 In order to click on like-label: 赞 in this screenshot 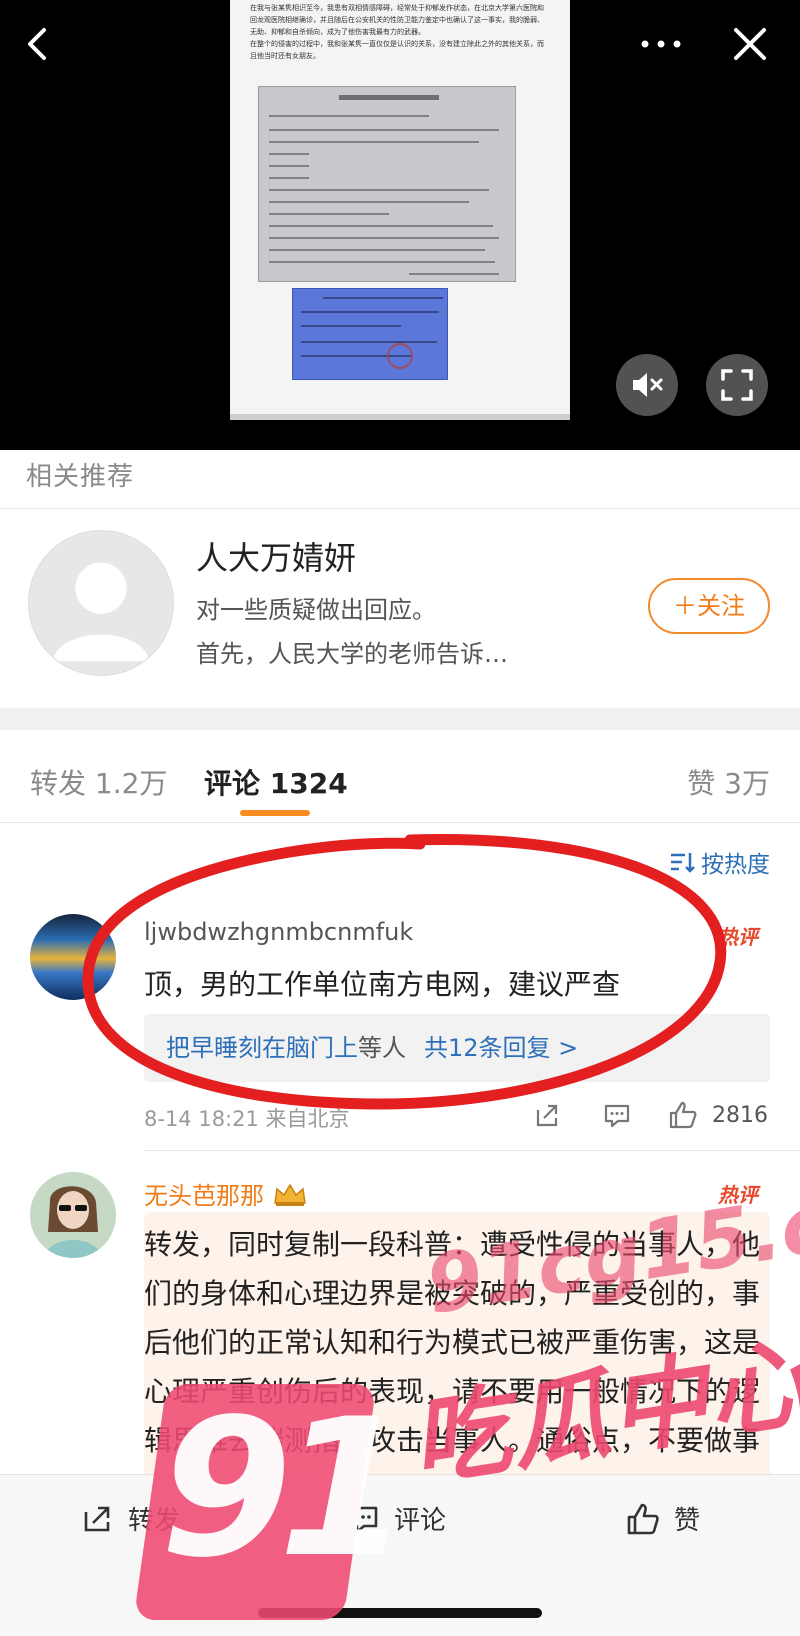, I will do `click(687, 1521)`.